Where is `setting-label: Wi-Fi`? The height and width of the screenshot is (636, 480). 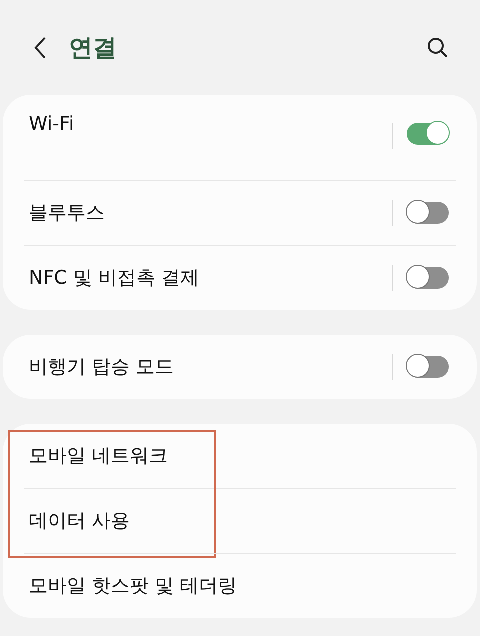 setting-label: Wi-Fi is located at coordinates (52, 124).